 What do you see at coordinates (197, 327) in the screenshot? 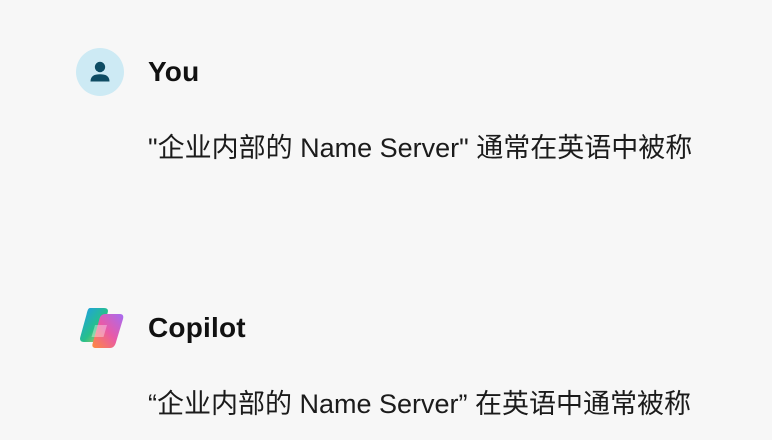
I see `author-name: Copilot` at bounding box center [197, 327].